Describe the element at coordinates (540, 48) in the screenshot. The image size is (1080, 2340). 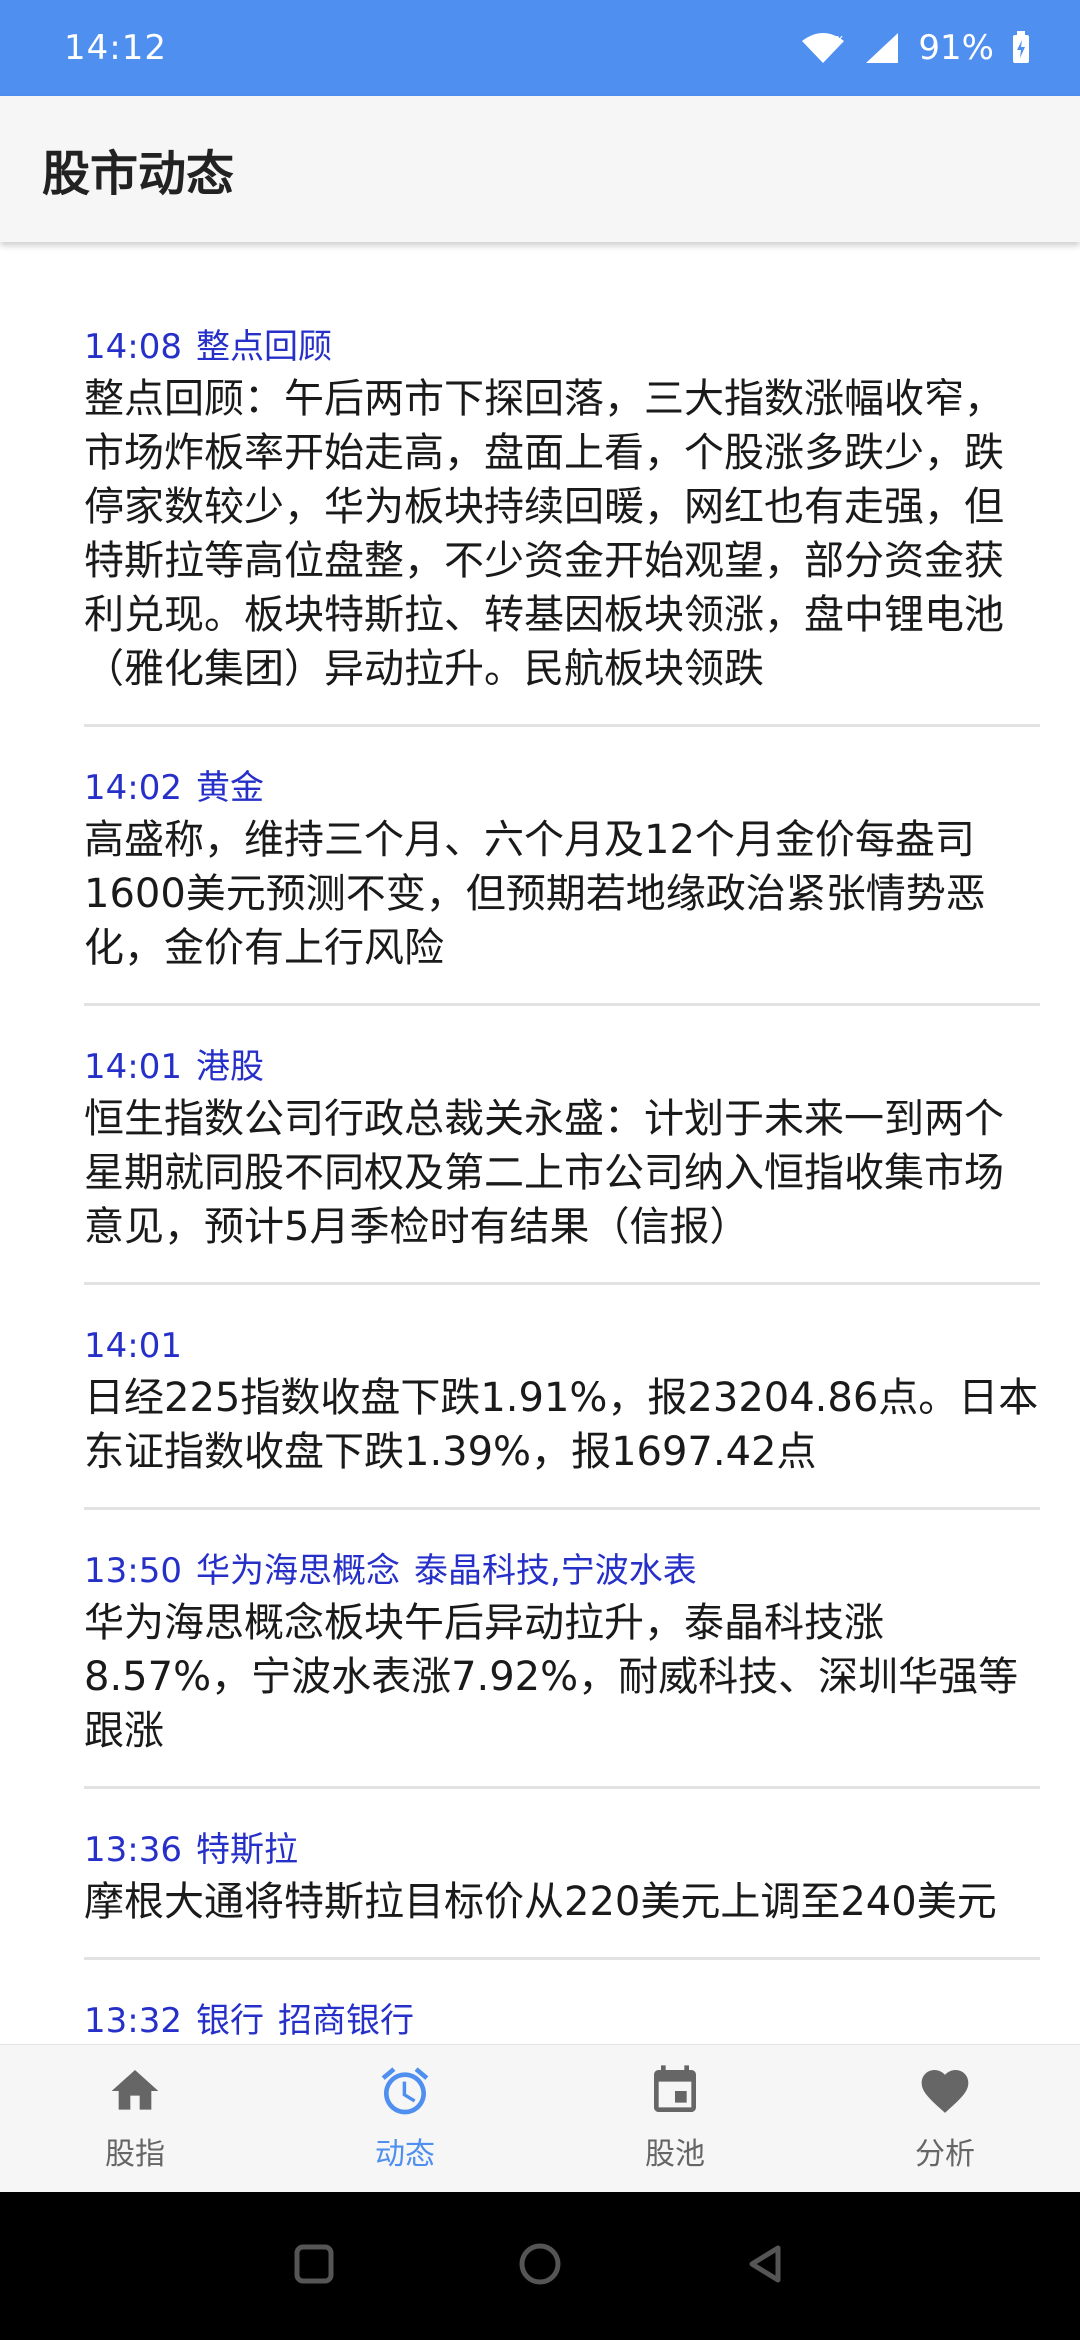
I see `status-bar: 14:12 x 91%` at that location.